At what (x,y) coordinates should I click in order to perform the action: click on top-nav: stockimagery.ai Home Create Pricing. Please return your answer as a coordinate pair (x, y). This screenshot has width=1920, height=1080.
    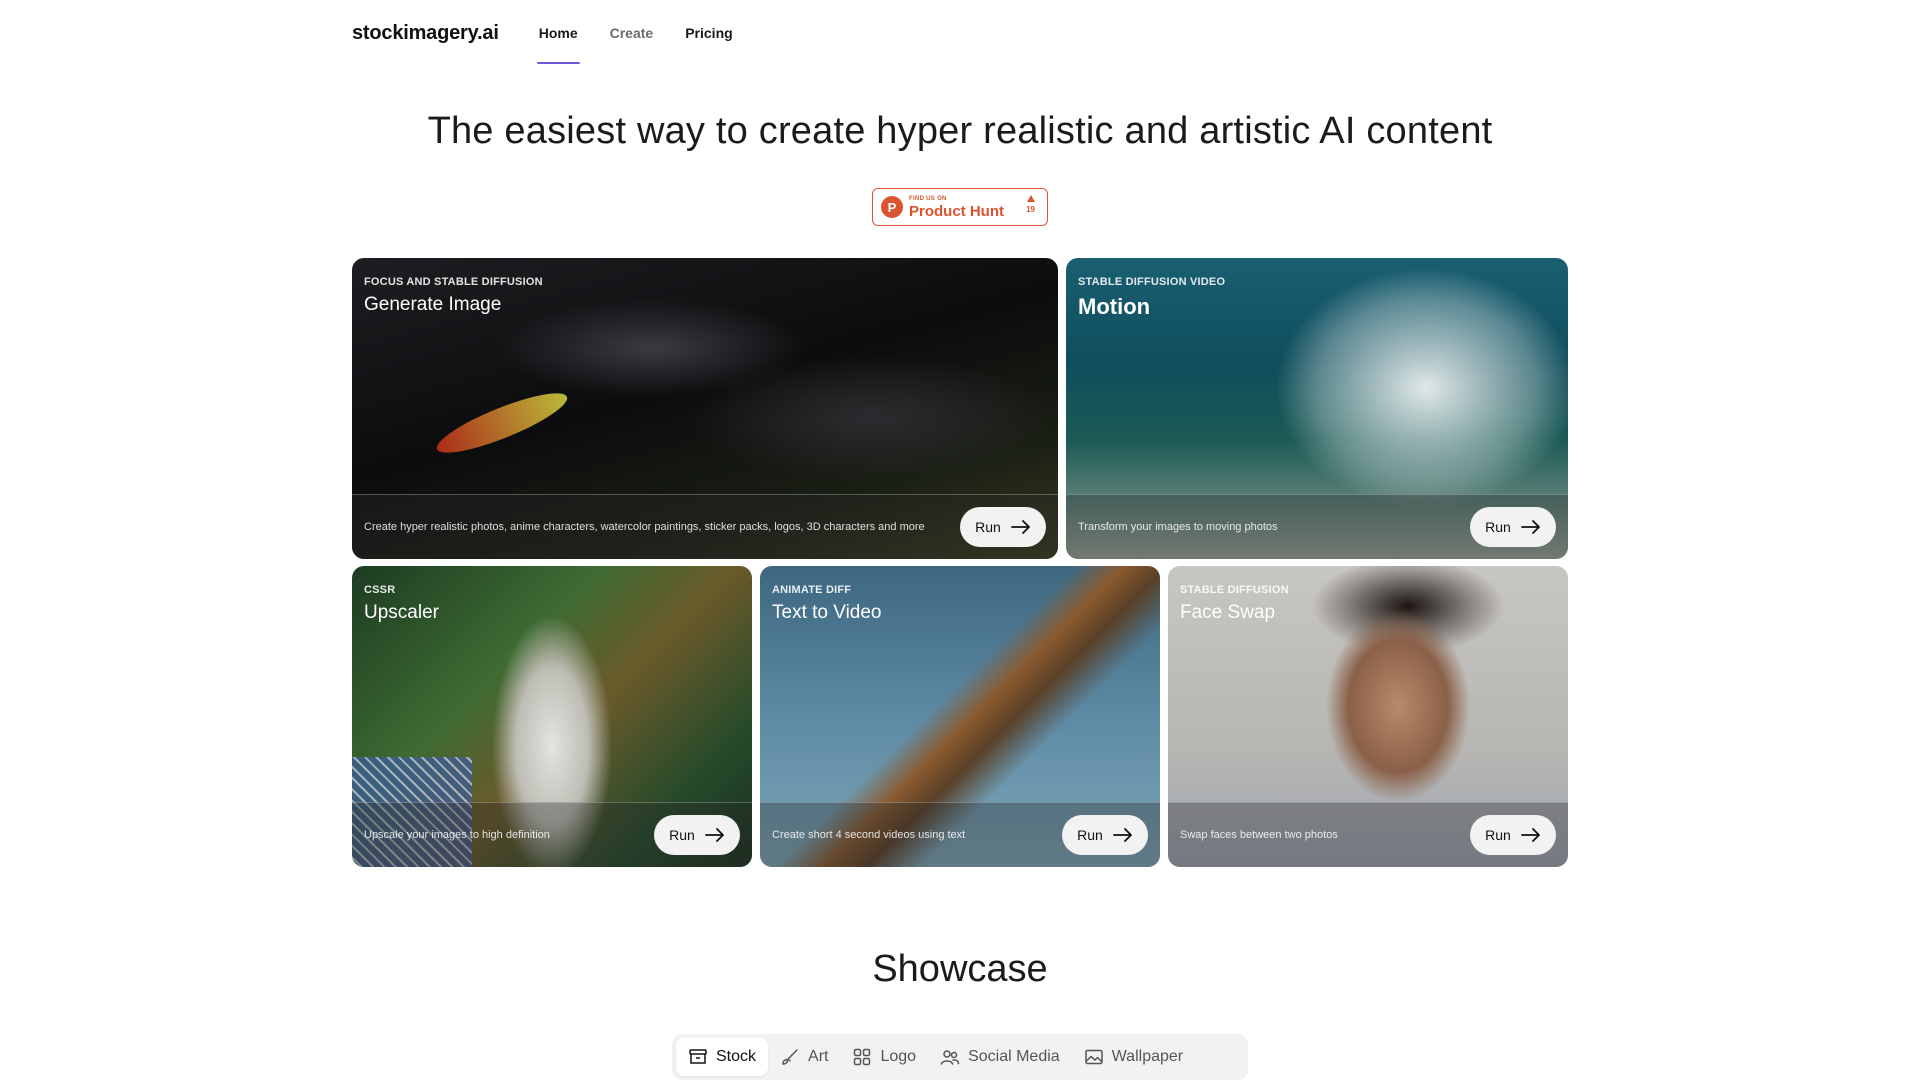
    Looking at the image, I should click on (550, 33).